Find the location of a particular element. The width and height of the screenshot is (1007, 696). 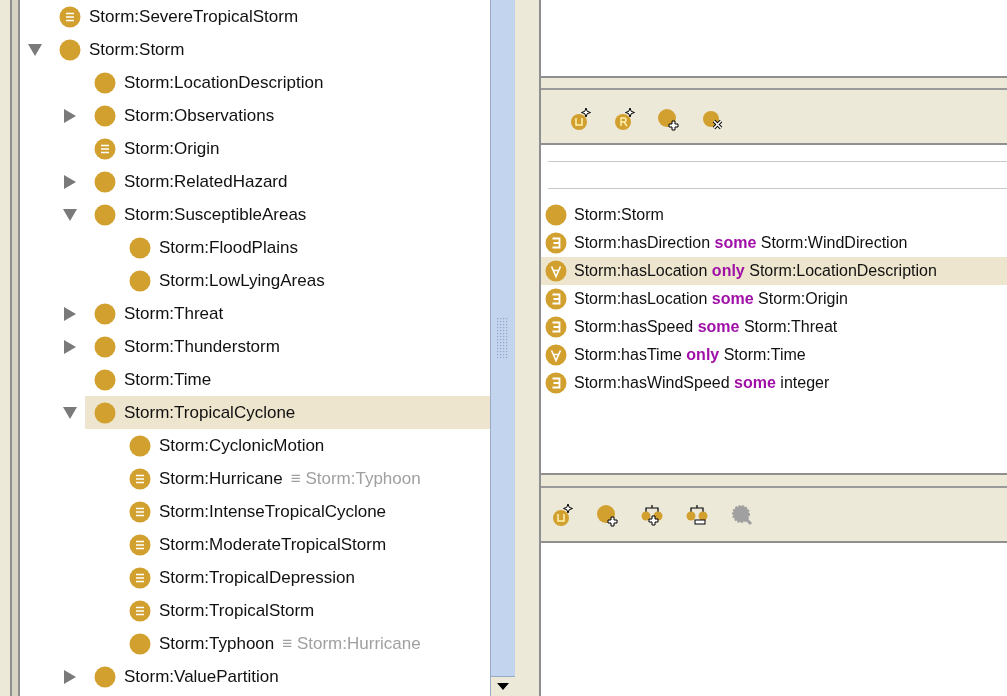

expression-text: Storm:hasWindSpeed some integer is located at coordinates (702, 383).